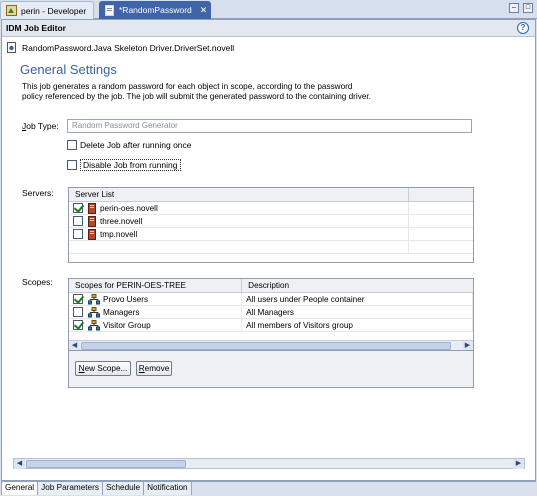 The image size is (537, 496). I want to click on help-icon: ?, so click(523, 28).